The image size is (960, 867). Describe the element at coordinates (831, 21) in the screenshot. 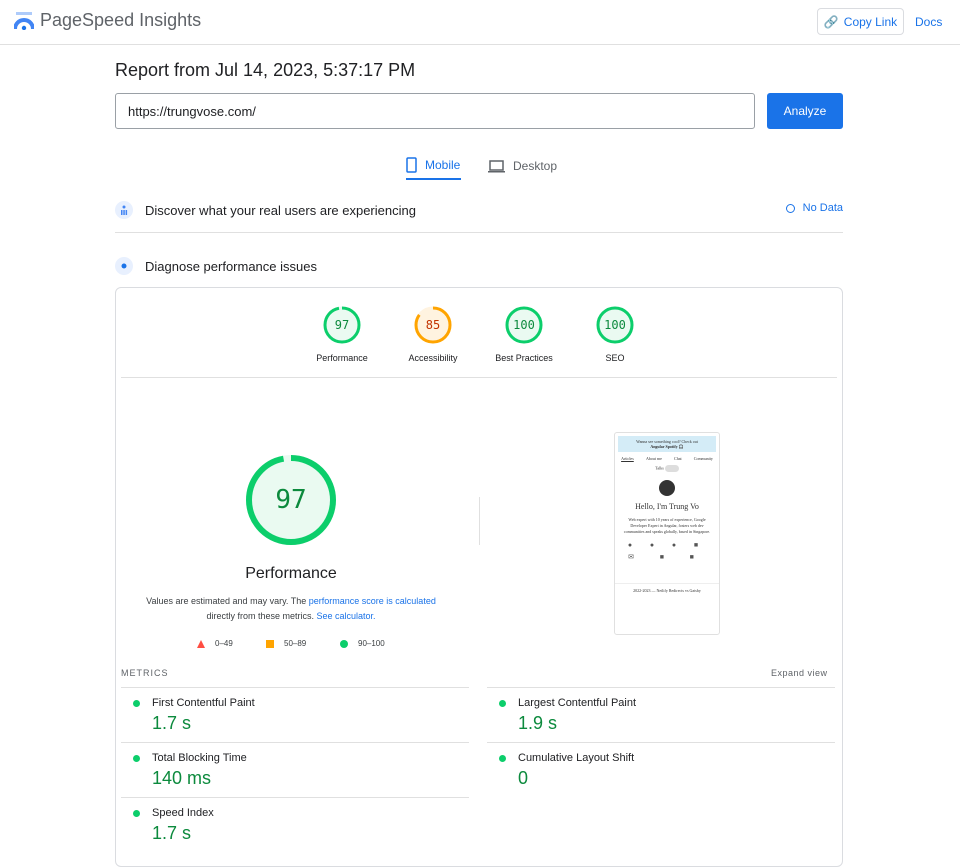

I see `link-icon: 🔗` at that location.